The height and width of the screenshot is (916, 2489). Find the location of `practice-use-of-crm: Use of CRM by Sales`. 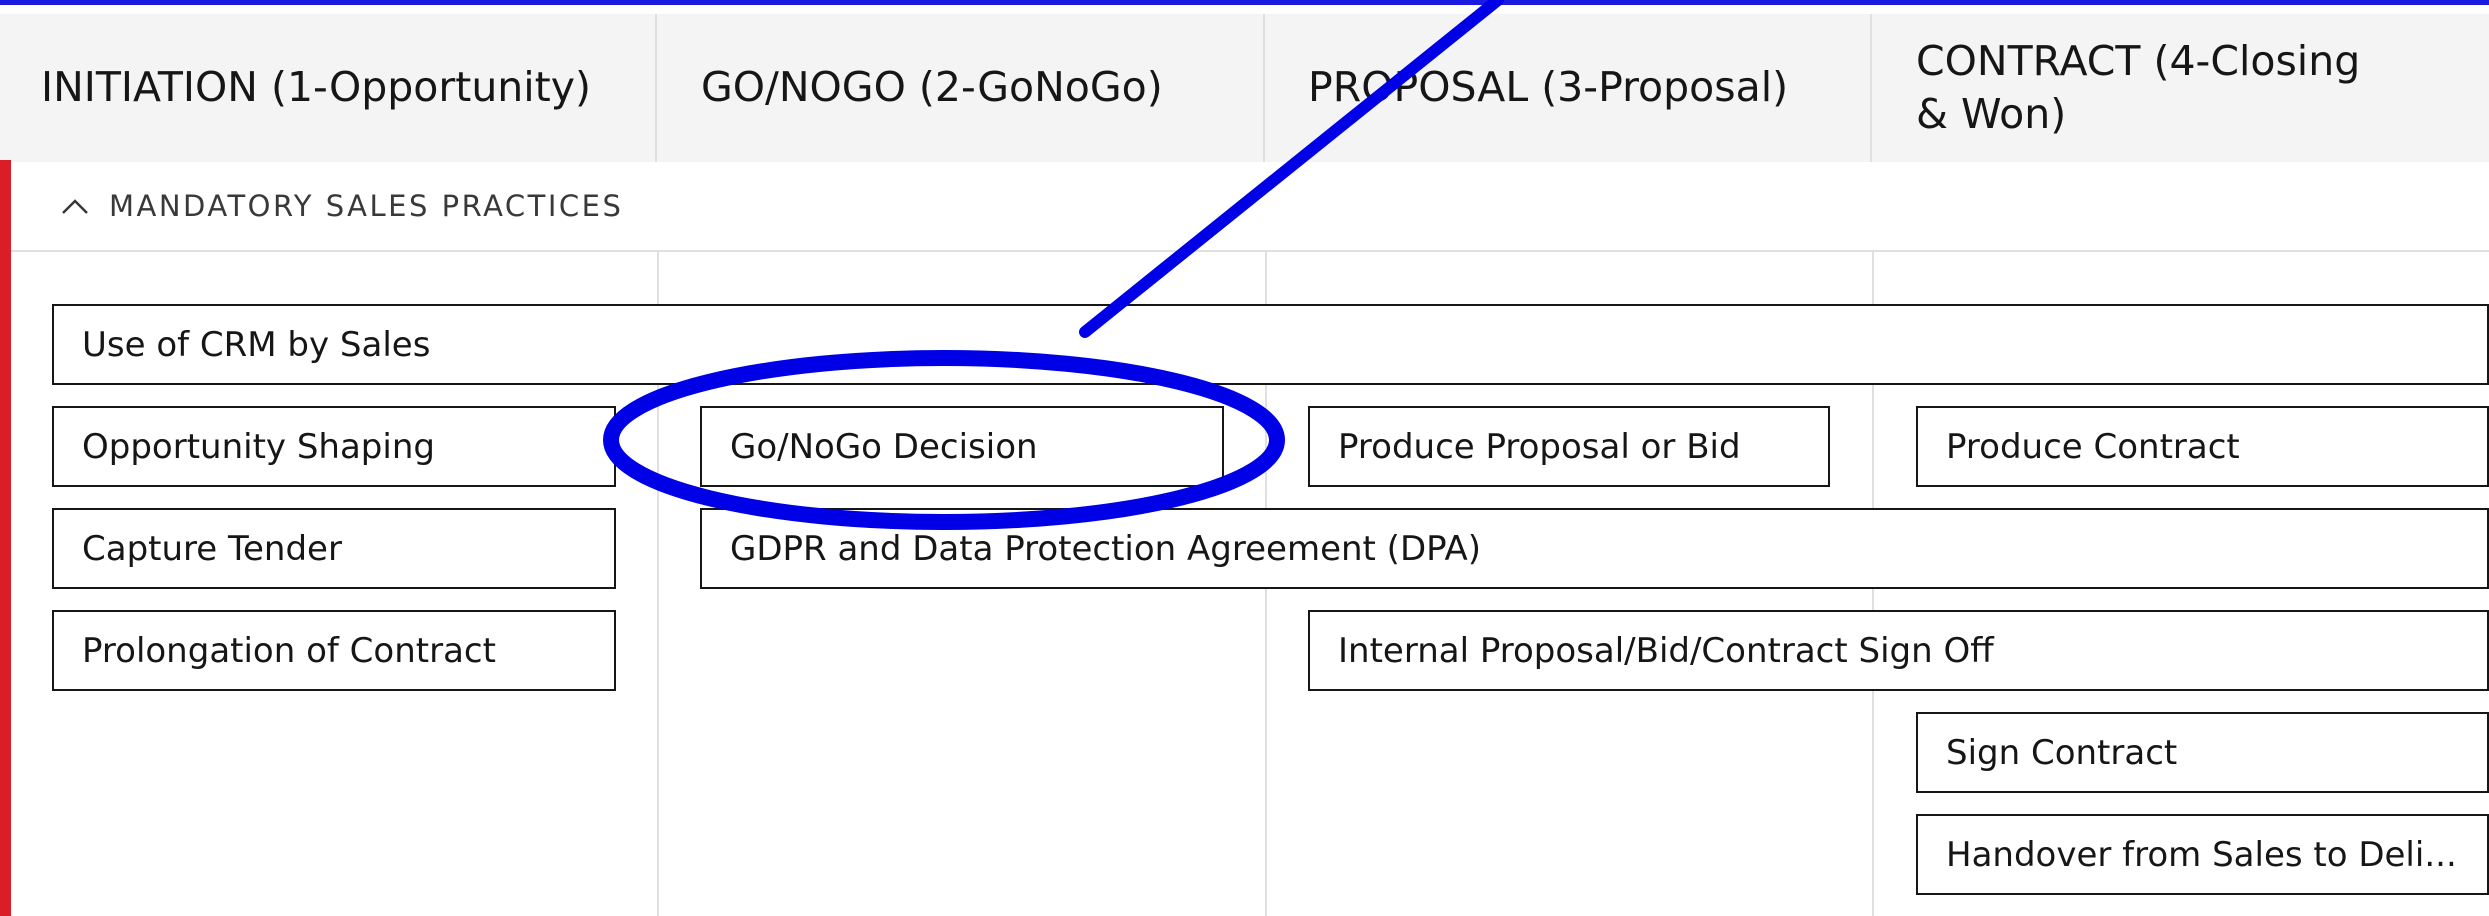

practice-use-of-crm: Use of CRM by Sales is located at coordinates (1270, 344).